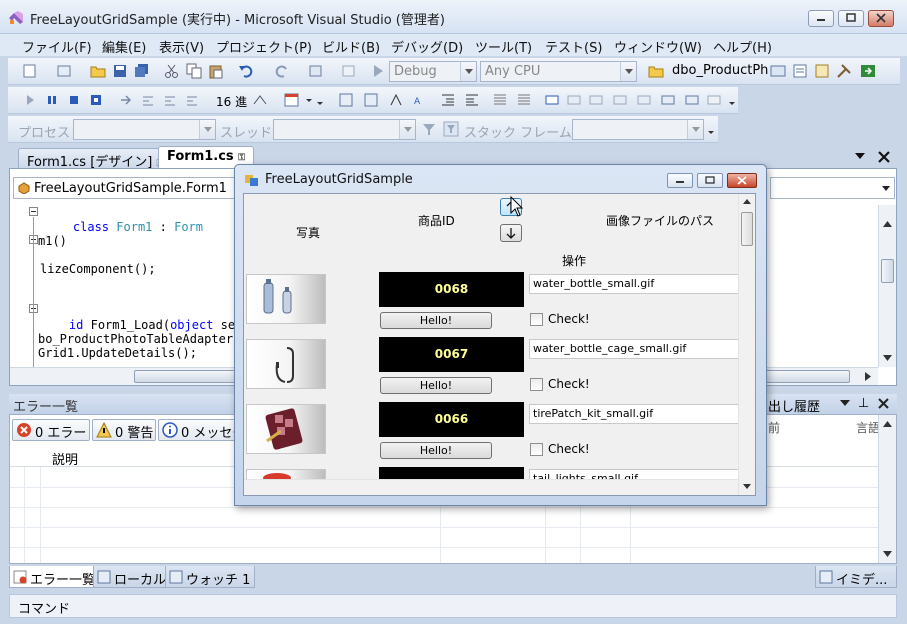  Describe the element at coordinates (65, 458) in the screenshot. I see `column-description: 説明` at that location.